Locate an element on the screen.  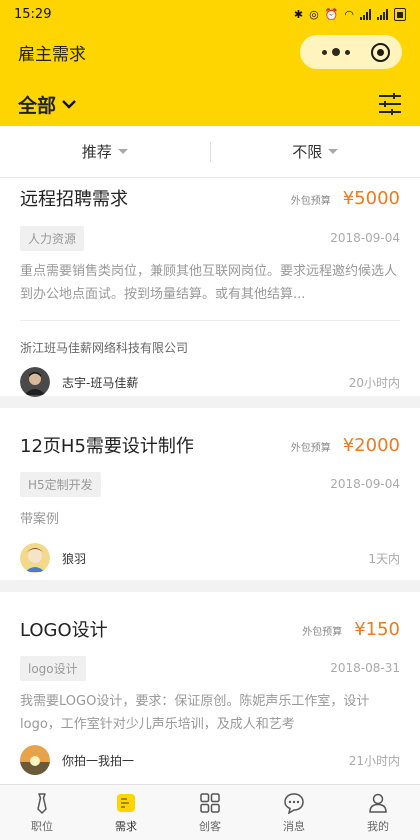
user-icon is located at coordinates (378, 803).